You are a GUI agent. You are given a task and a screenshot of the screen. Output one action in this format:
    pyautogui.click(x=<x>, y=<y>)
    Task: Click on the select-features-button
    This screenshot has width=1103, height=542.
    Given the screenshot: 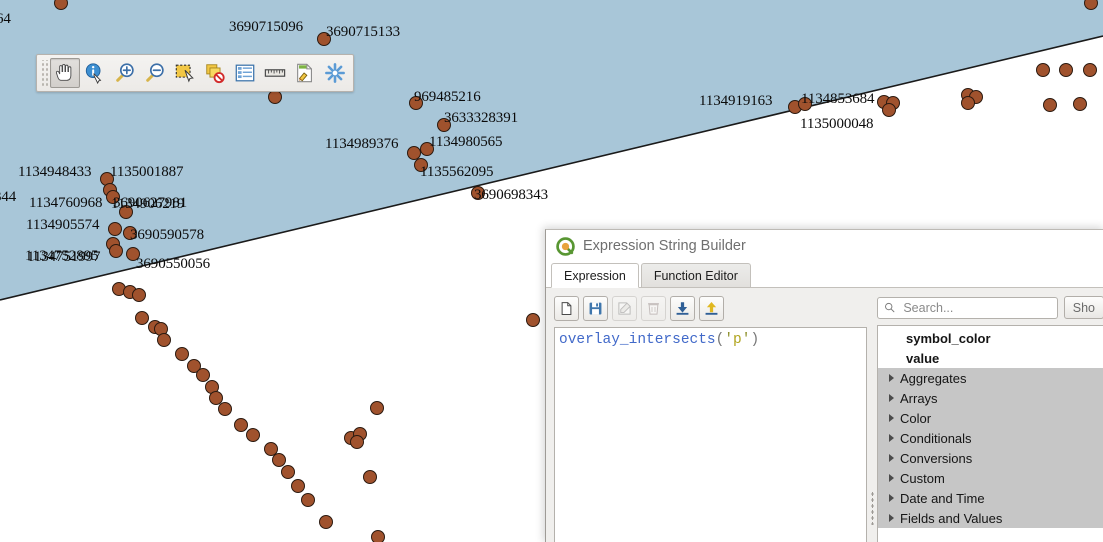 What is the action you would take?
    pyautogui.click(x=185, y=73)
    